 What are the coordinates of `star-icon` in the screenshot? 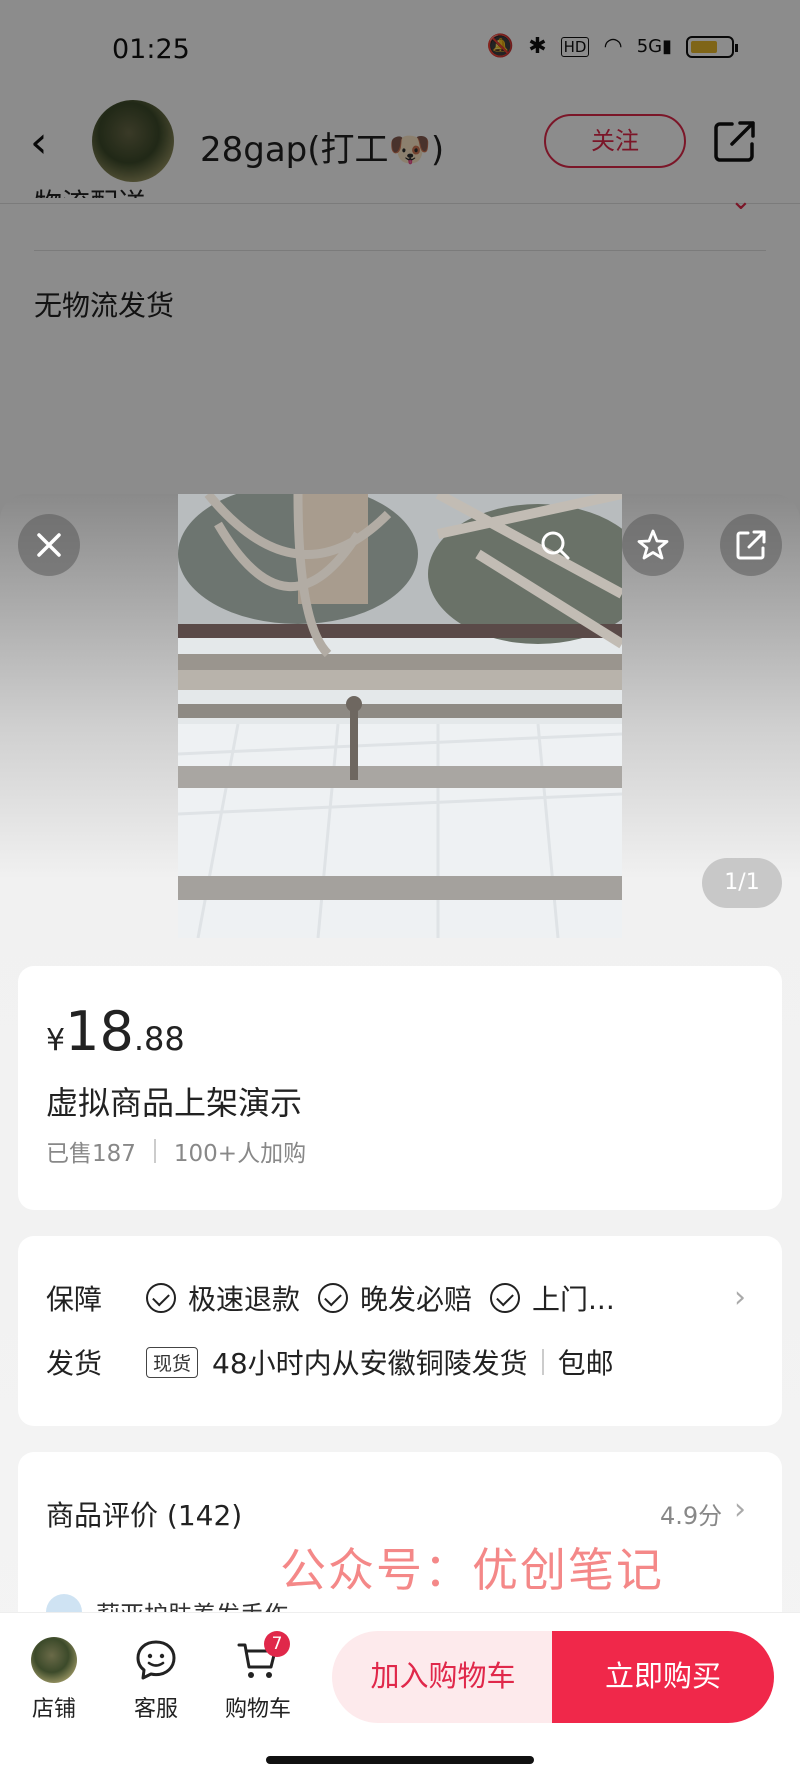 It's located at (653, 544).